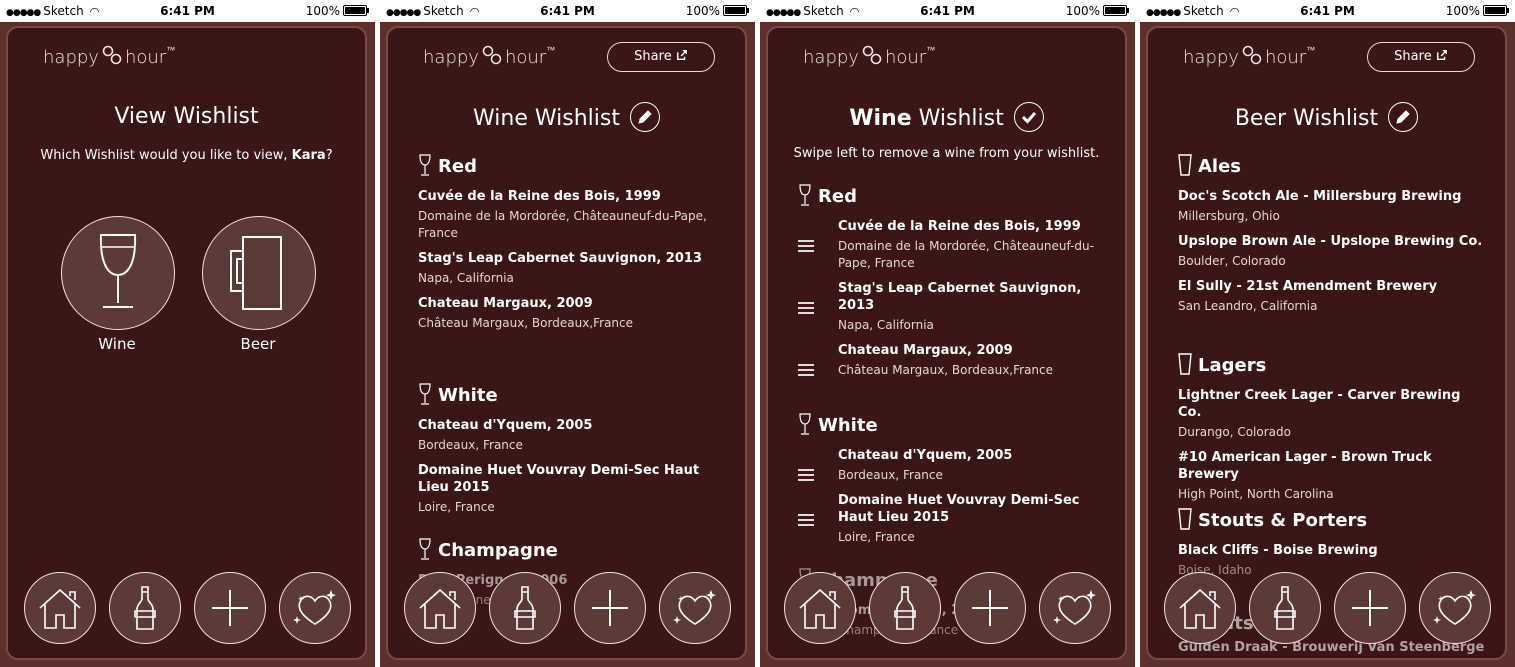 This screenshot has width=1515, height=667. I want to click on wine-label: Wine, so click(117, 344).